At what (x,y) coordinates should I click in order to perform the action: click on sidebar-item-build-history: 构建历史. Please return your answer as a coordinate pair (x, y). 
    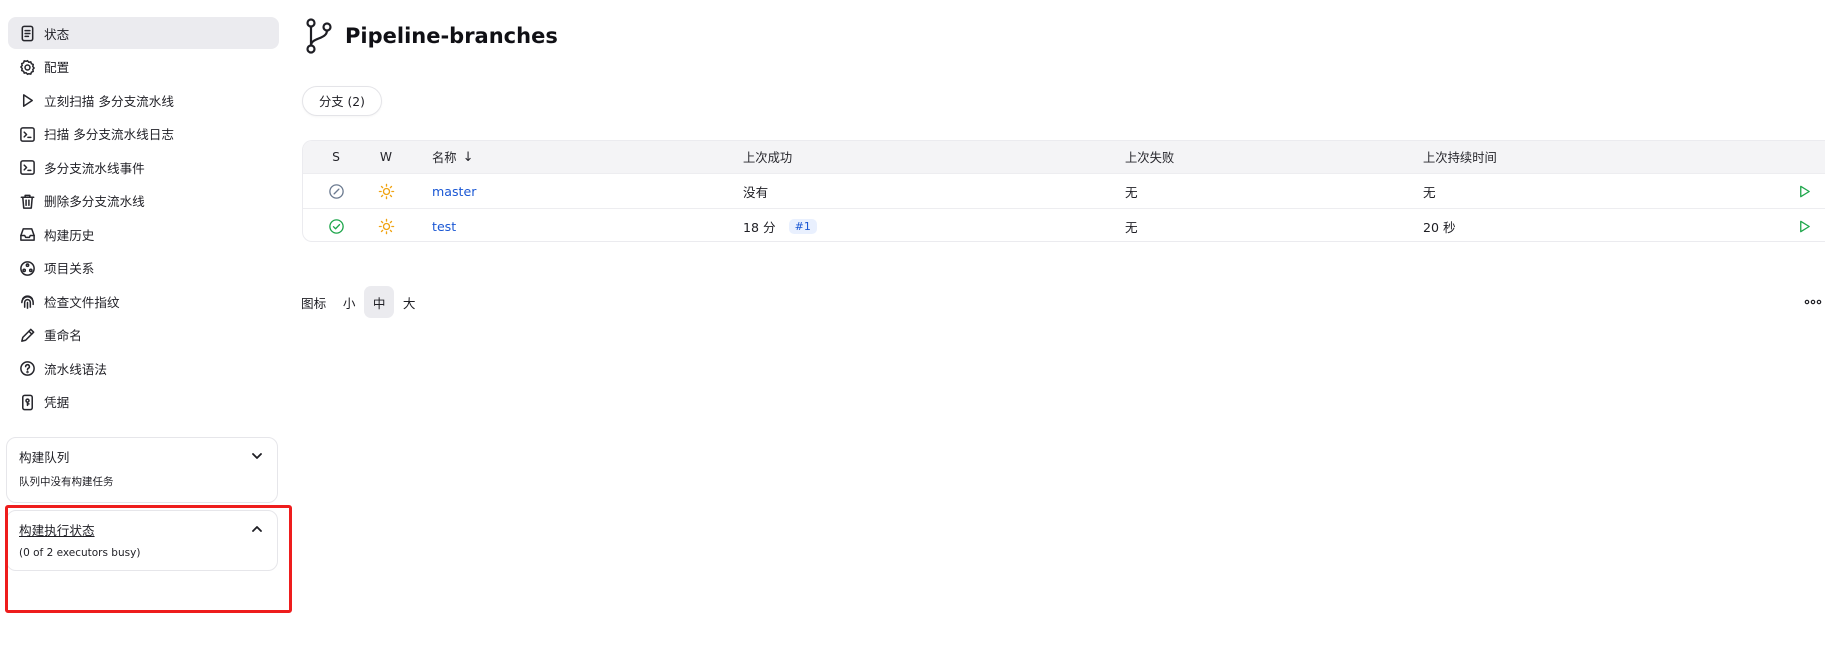
    Looking at the image, I should click on (143, 234).